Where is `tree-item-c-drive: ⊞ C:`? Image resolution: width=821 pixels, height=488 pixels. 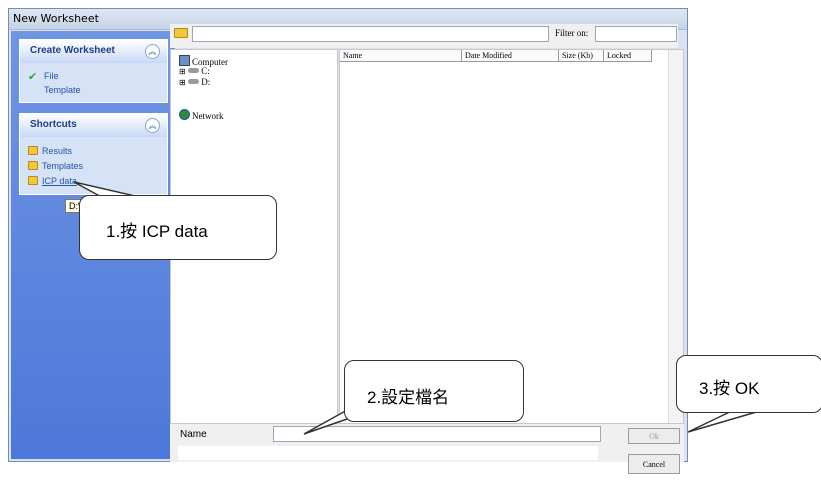
tree-item-c-drive: ⊞ C: is located at coordinates (194, 71).